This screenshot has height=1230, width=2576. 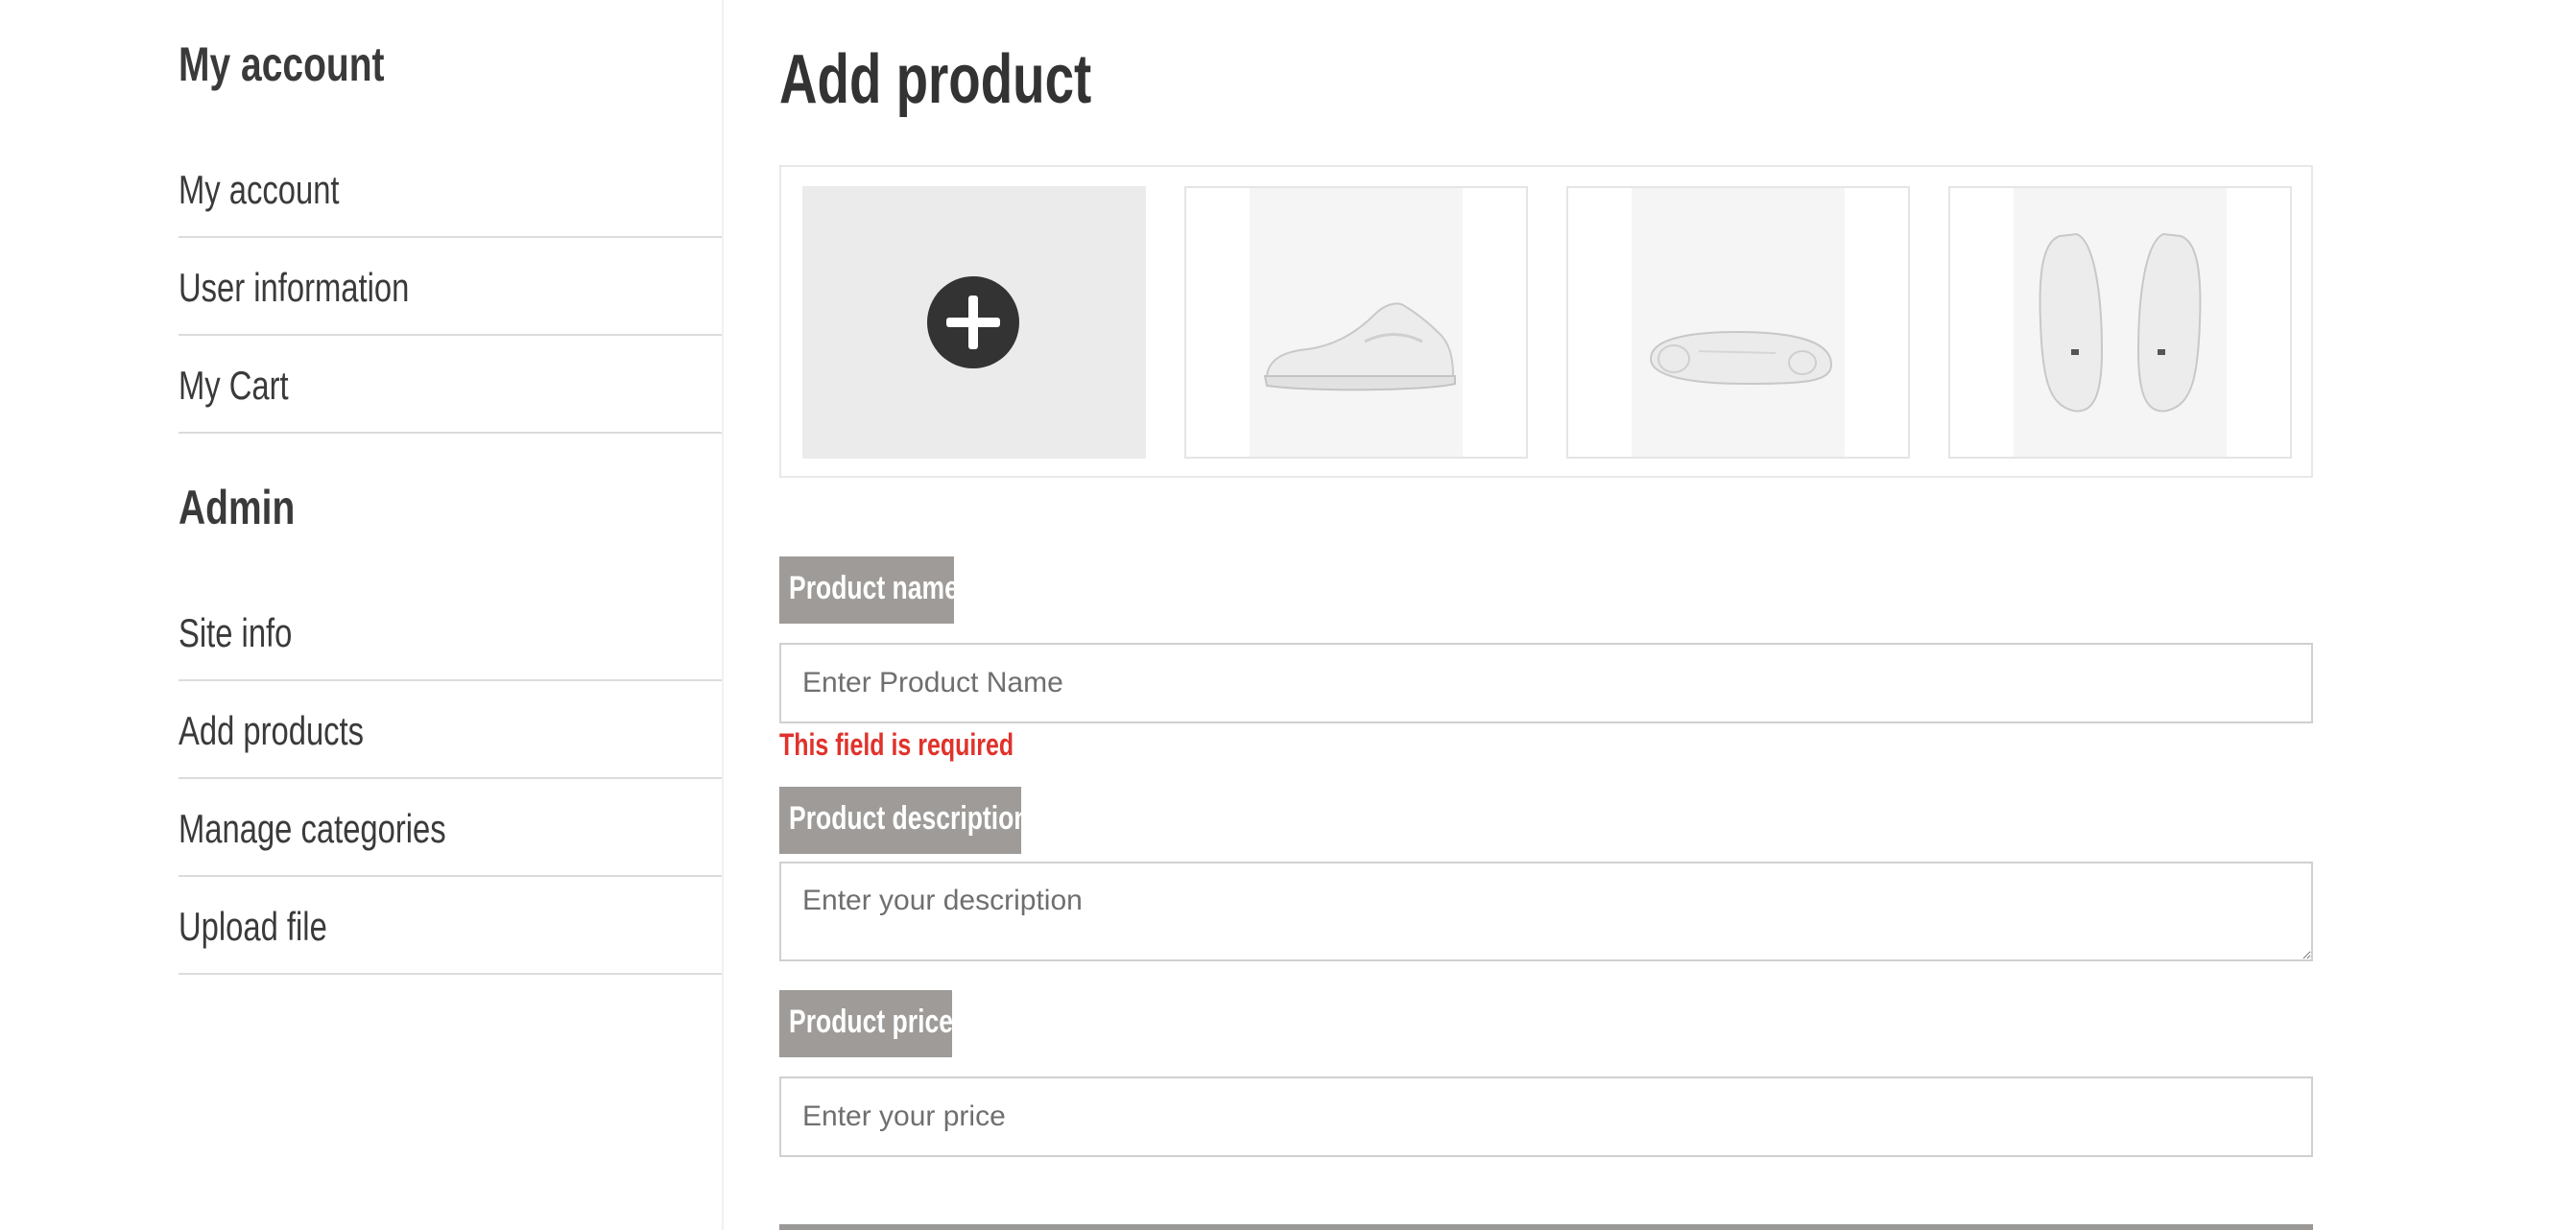 I want to click on sidebar-item-label: Site info, so click(x=236, y=632).